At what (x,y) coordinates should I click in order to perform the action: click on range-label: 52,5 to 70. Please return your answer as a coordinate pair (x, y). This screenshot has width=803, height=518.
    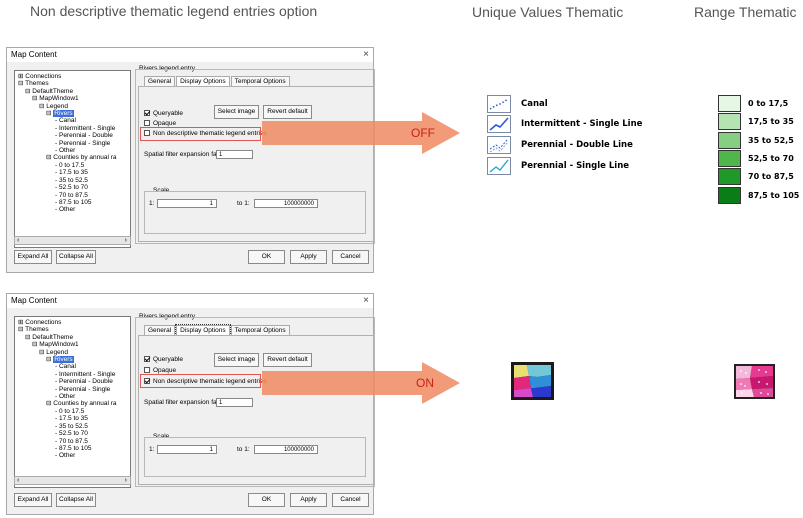
    Looking at the image, I should click on (771, 158).